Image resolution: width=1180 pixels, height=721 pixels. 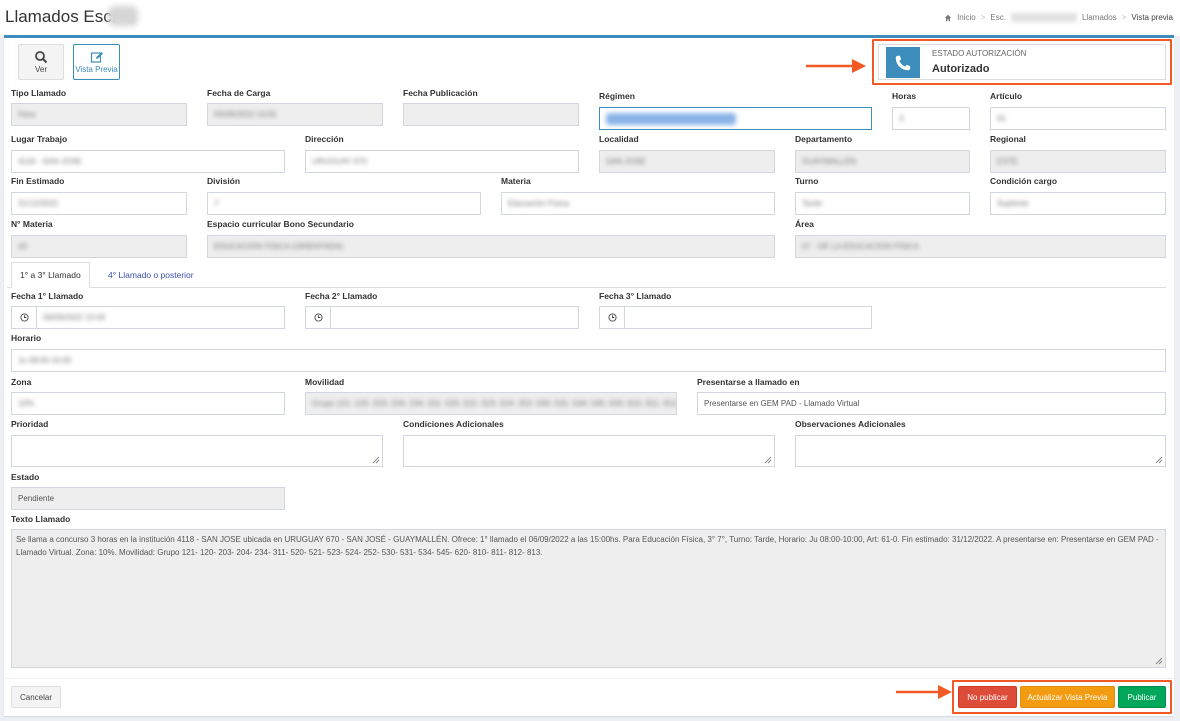 What do you see at coordinates (41, 519) in the screenshot?
I see `texto-llamado-label: Texto Llamado` at bounding box center [41, 519].